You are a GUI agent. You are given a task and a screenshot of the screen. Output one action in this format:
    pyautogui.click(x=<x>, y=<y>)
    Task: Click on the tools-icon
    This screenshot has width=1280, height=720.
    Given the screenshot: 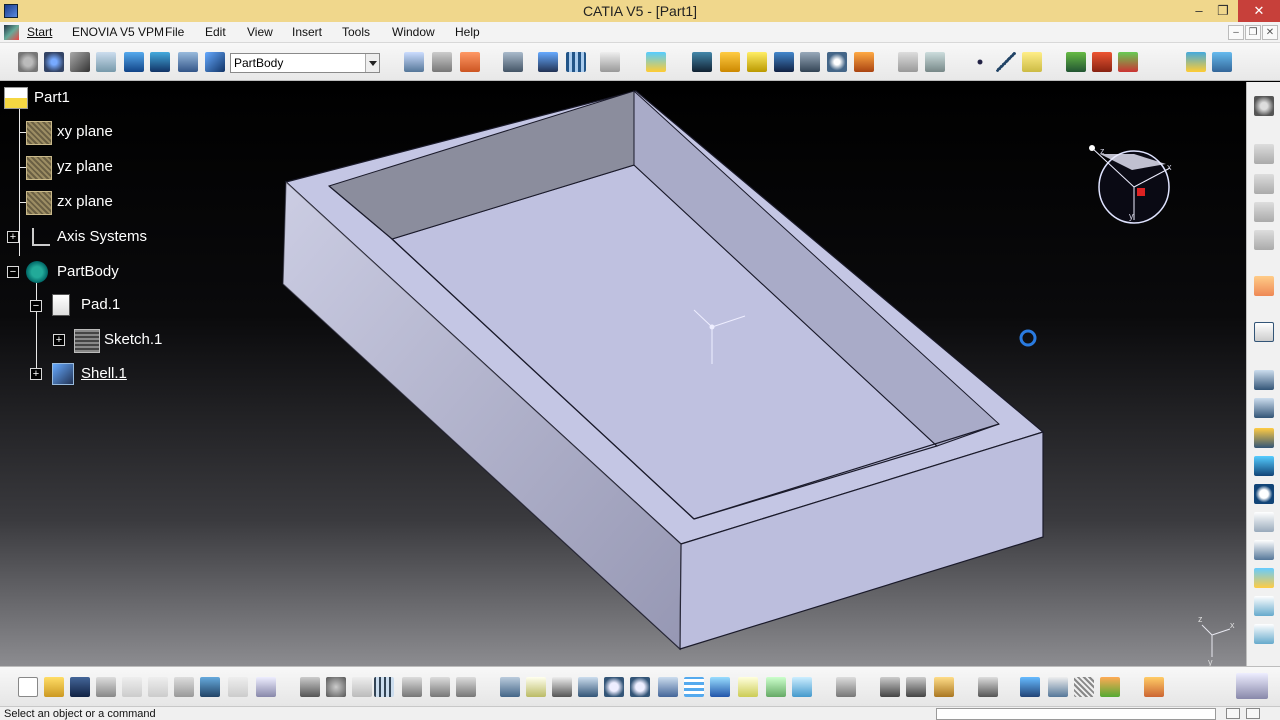 What is the action you would take?
    pyautogui.click(x=1154, y=687)
    